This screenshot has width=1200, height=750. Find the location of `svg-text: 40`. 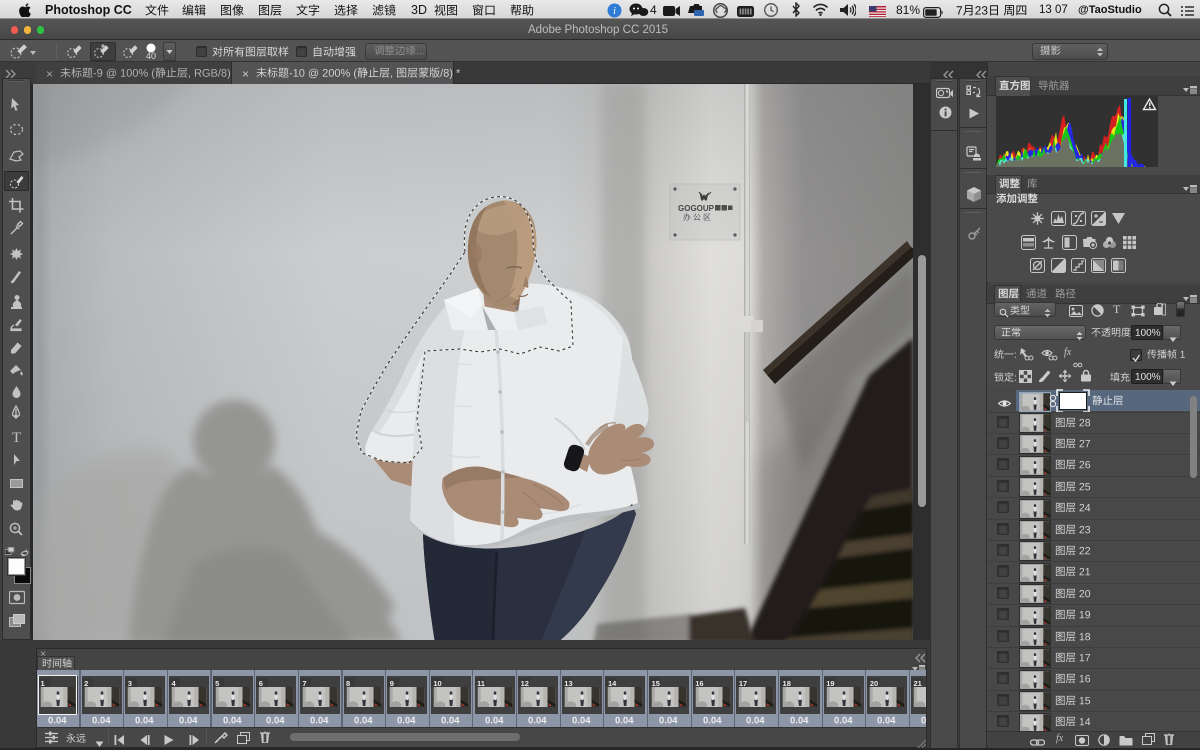

svg-text: 40 is located at coordinates (151, 56).